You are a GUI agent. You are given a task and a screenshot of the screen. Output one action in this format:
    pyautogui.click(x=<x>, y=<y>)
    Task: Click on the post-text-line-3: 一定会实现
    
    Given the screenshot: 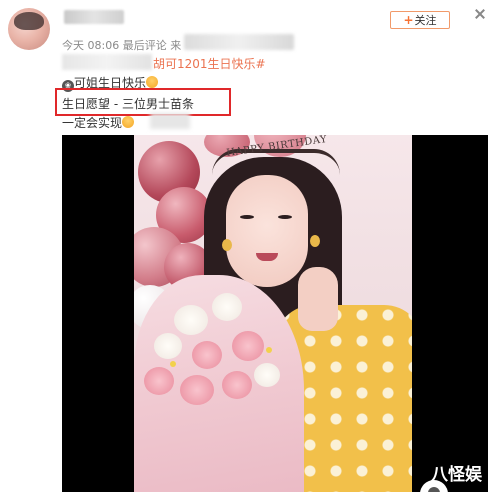 What is the action you would take?
    pyautogui.click(x=98, y=122)
    